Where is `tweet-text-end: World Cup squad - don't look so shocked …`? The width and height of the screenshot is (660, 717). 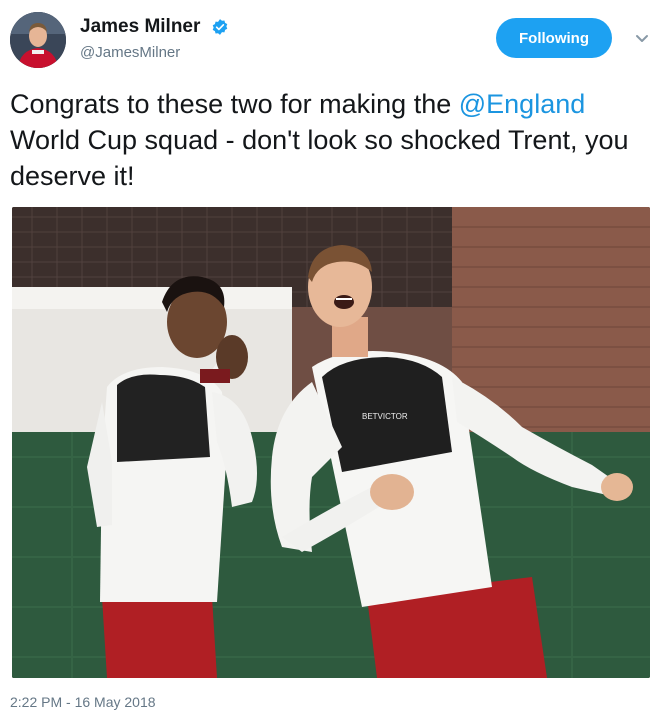 tweet-text-end: World Cup squad - don't look so shocked … is located at coordinates (319, 158).